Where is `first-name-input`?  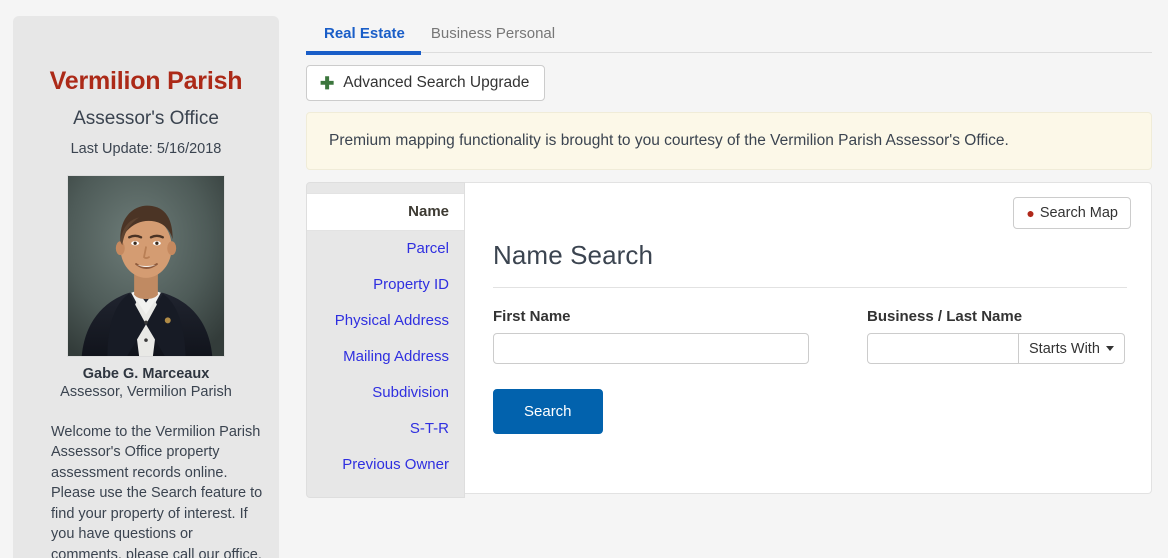
first-name-input is located at coordinates (651, 348).